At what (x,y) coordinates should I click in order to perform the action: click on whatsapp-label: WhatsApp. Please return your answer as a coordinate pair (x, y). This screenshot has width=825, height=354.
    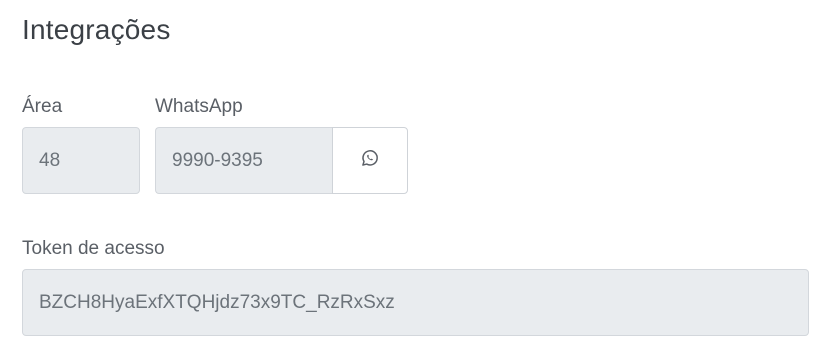
    Looking at the image, I should click on (199, 106).